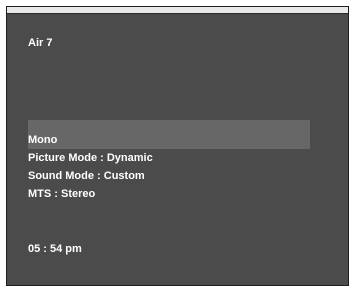  What do you see at coordinates (40, 43) in the screenshot?
I see `channel-label: Air 7` at bounding box center [40, 43].